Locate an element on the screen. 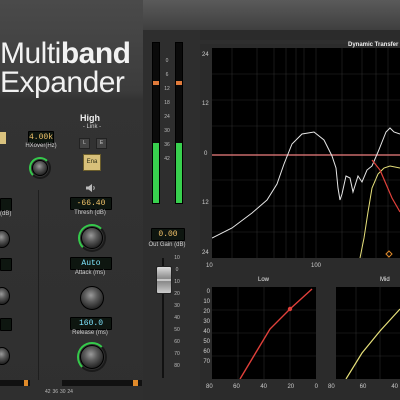 Image resolution: width=400 pixels, height=400 pixels. low-x-label: 40 is located at coordinates (263, 387).